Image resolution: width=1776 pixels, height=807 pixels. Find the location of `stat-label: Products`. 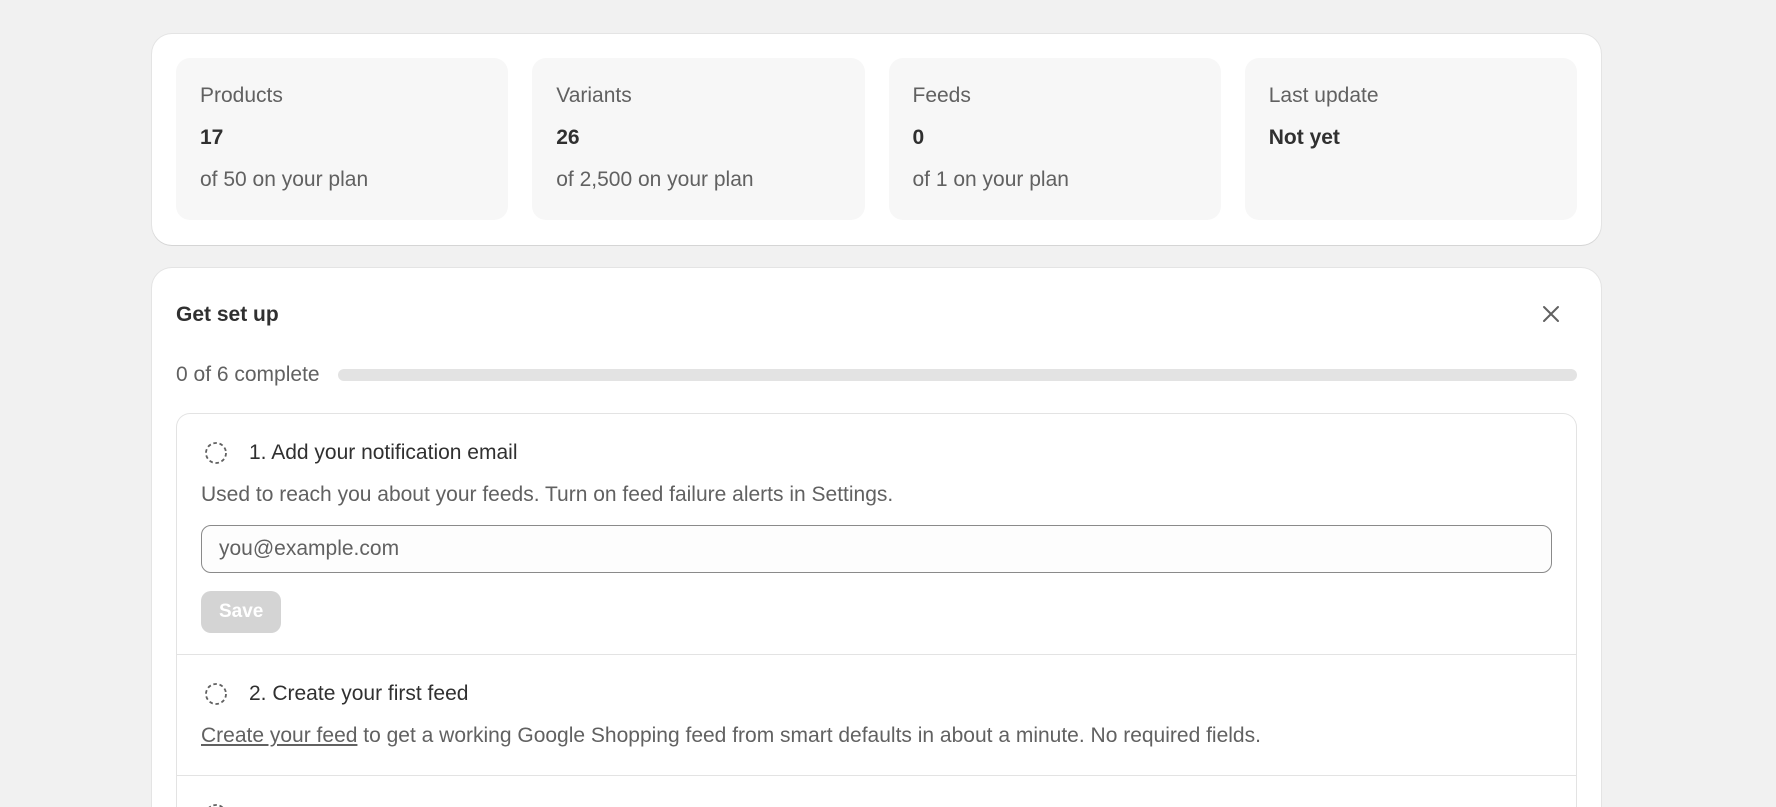

stat-label: Products is located at coordinates (241, 95).